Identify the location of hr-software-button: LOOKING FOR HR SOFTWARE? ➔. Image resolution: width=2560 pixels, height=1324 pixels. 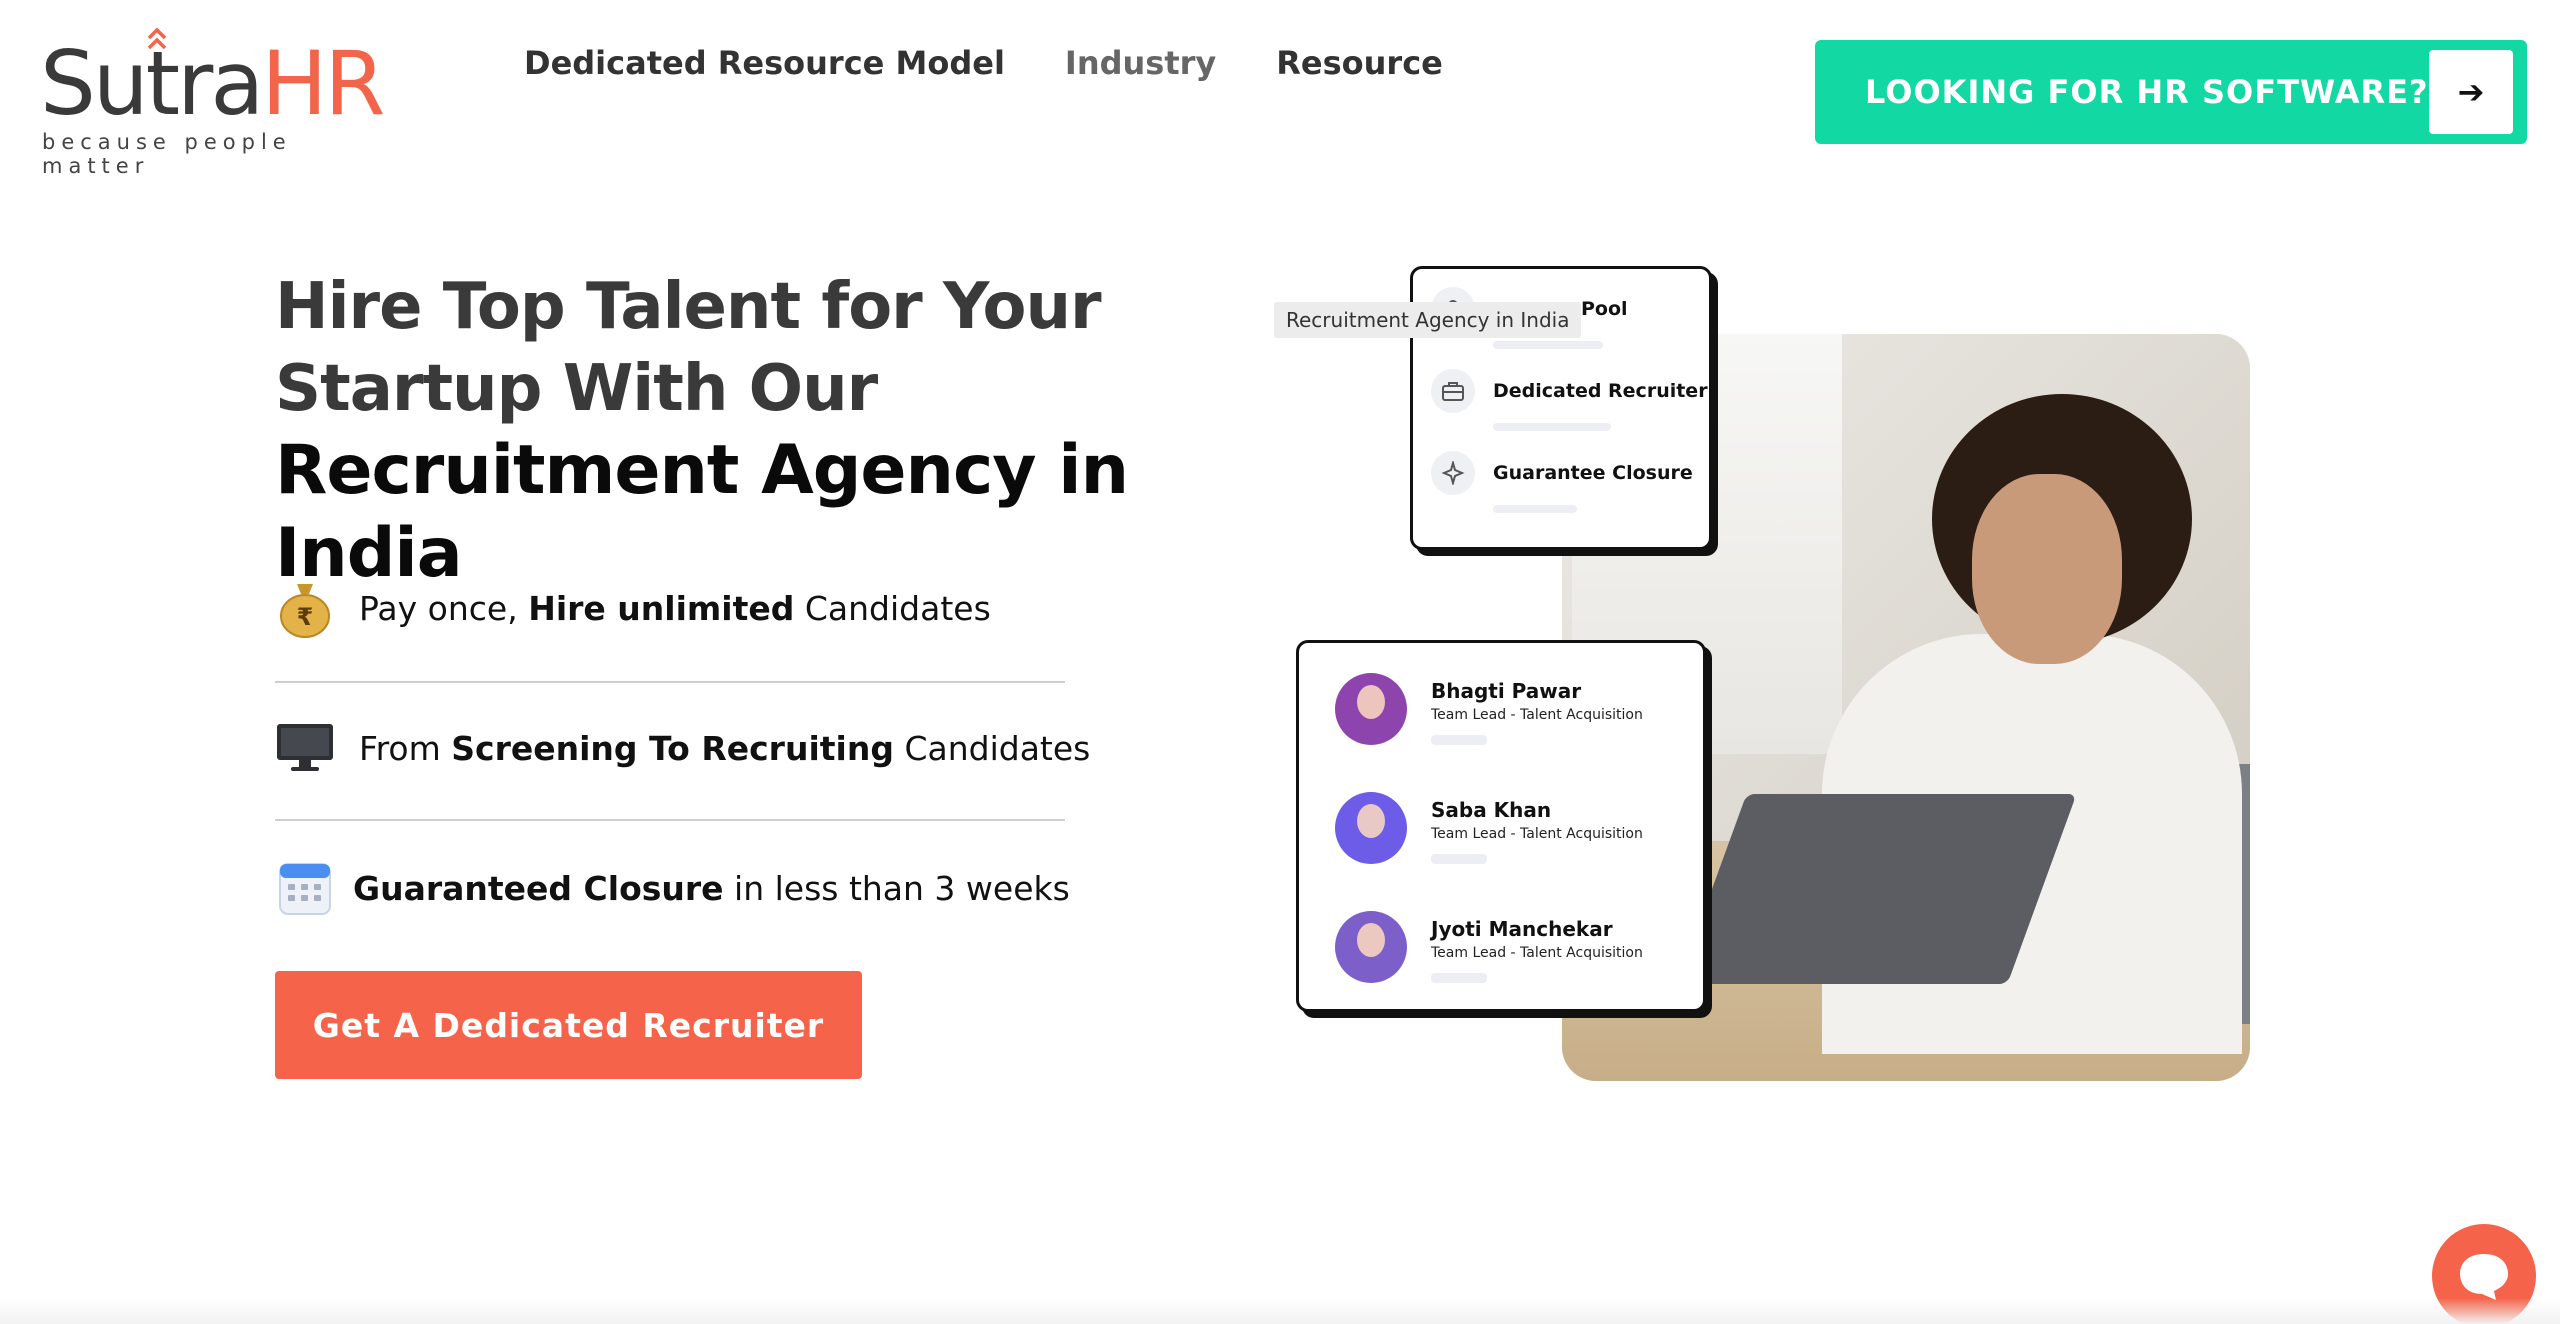
(2171, 92).